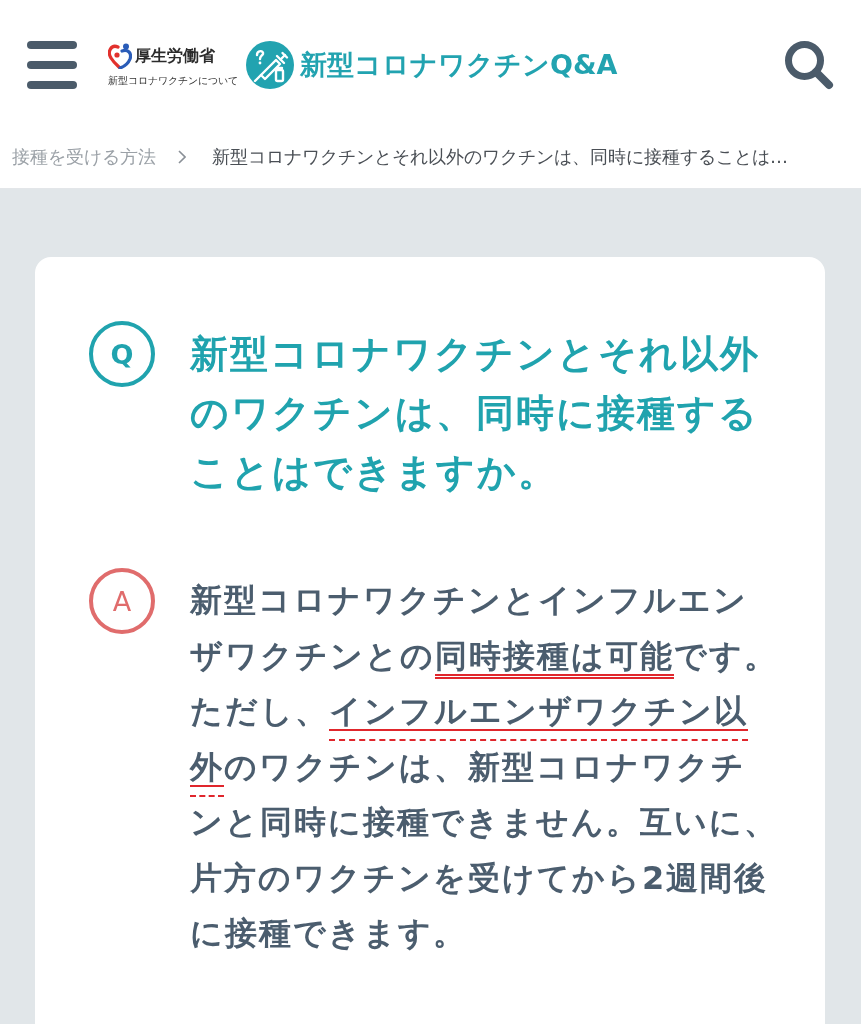 Image resolution: width=861 pixels, height=1024 pixels. I want to click on ministry-logo: 厚生労働省 新型コロナワクチンについて, so click(173, 65).